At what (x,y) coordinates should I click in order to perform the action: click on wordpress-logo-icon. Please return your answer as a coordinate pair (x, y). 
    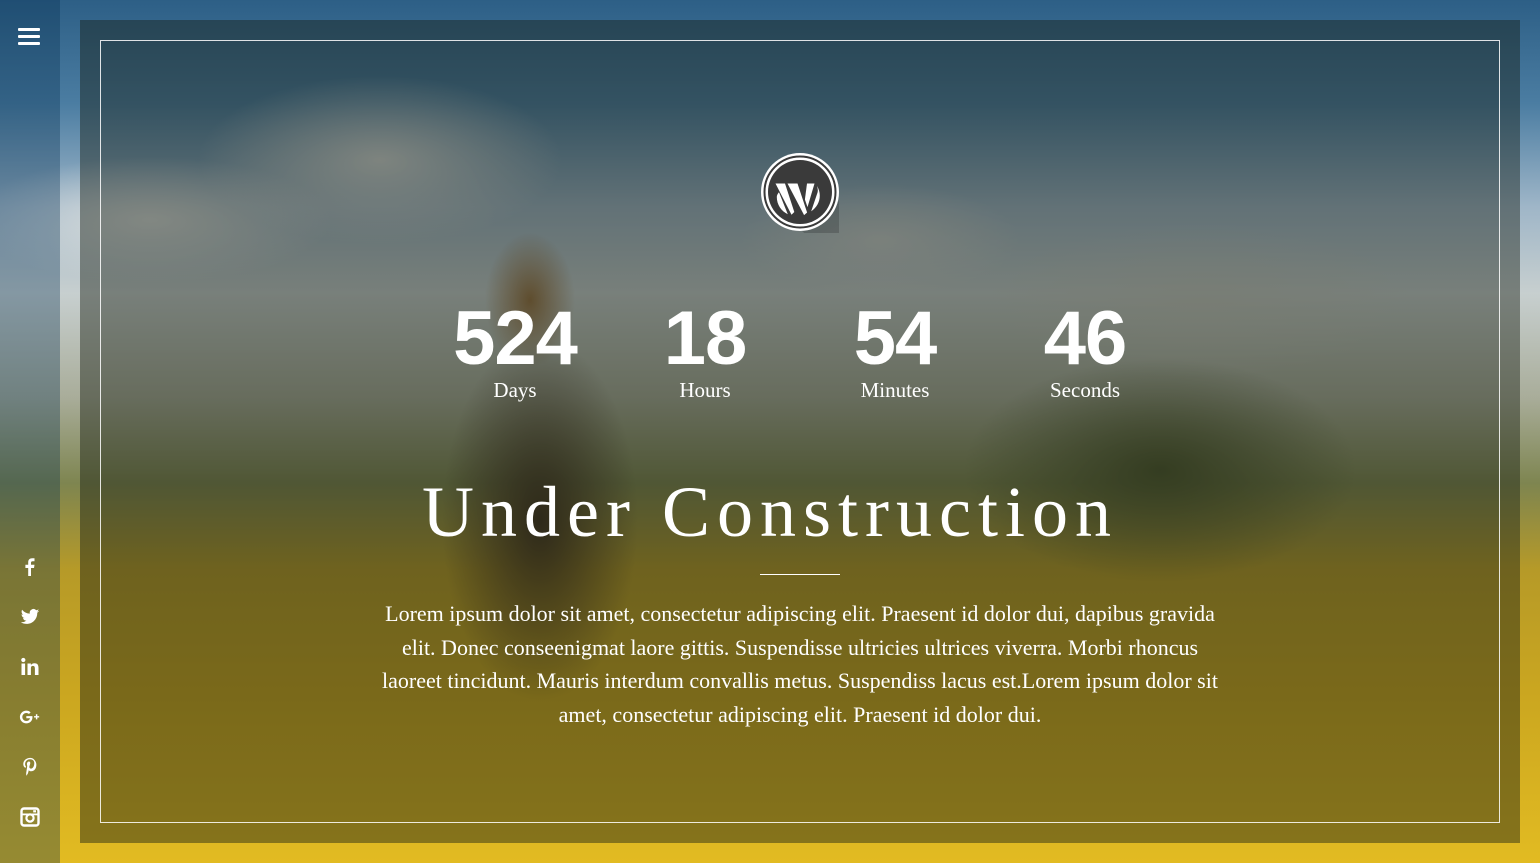
    Looking at the image, I should click on (800, 201).